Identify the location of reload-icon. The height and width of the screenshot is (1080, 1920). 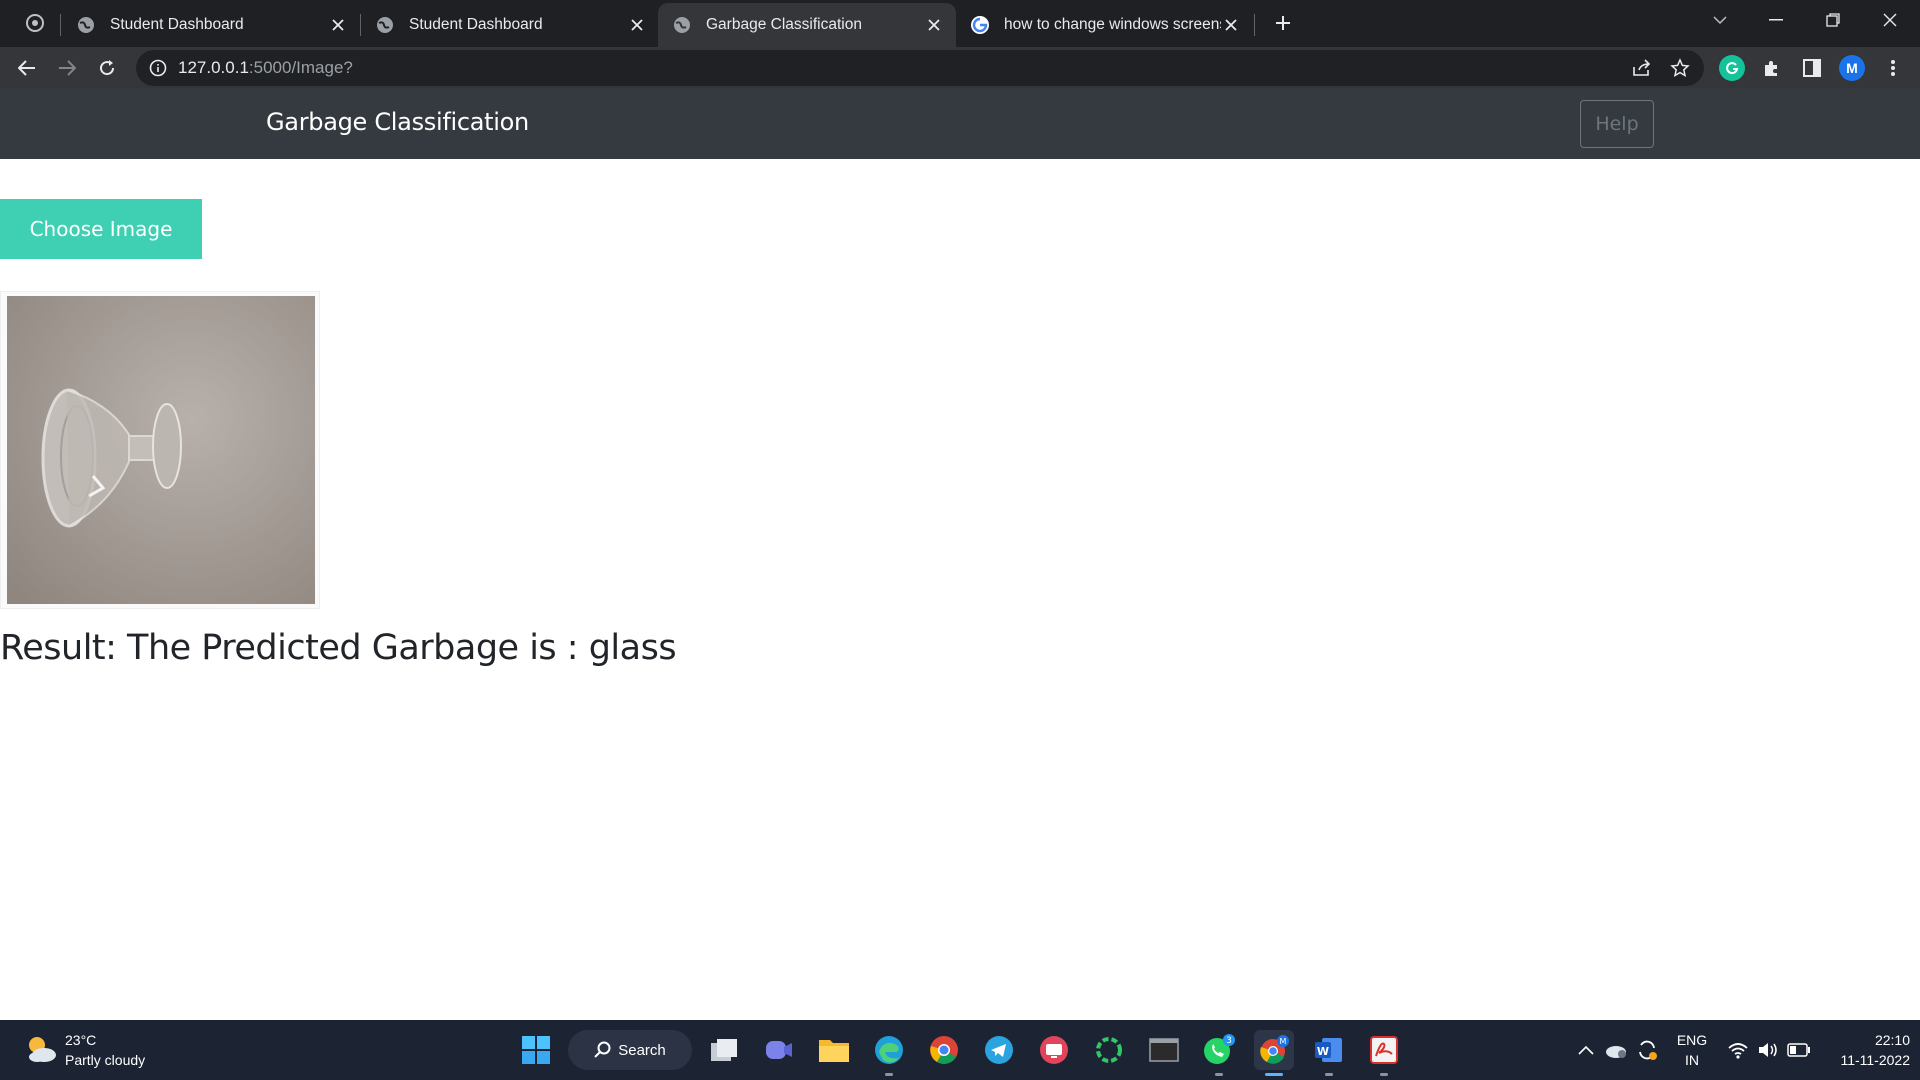
(107, 68).